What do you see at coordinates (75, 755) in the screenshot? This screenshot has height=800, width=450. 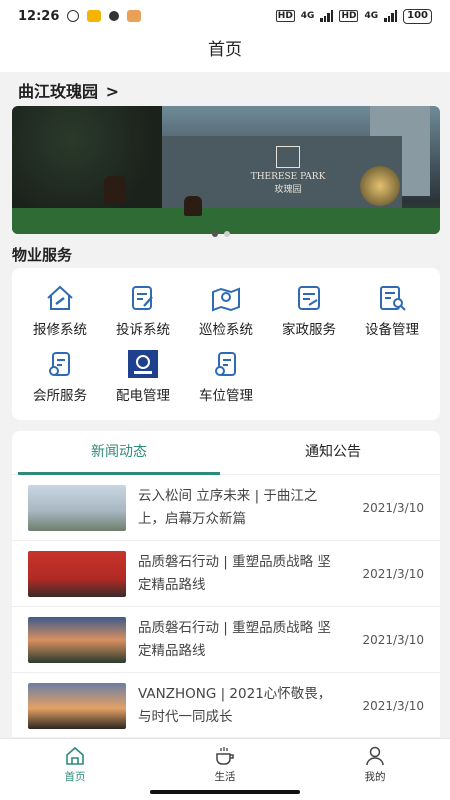 I see `home-icon` at bounding box center [75, 755].